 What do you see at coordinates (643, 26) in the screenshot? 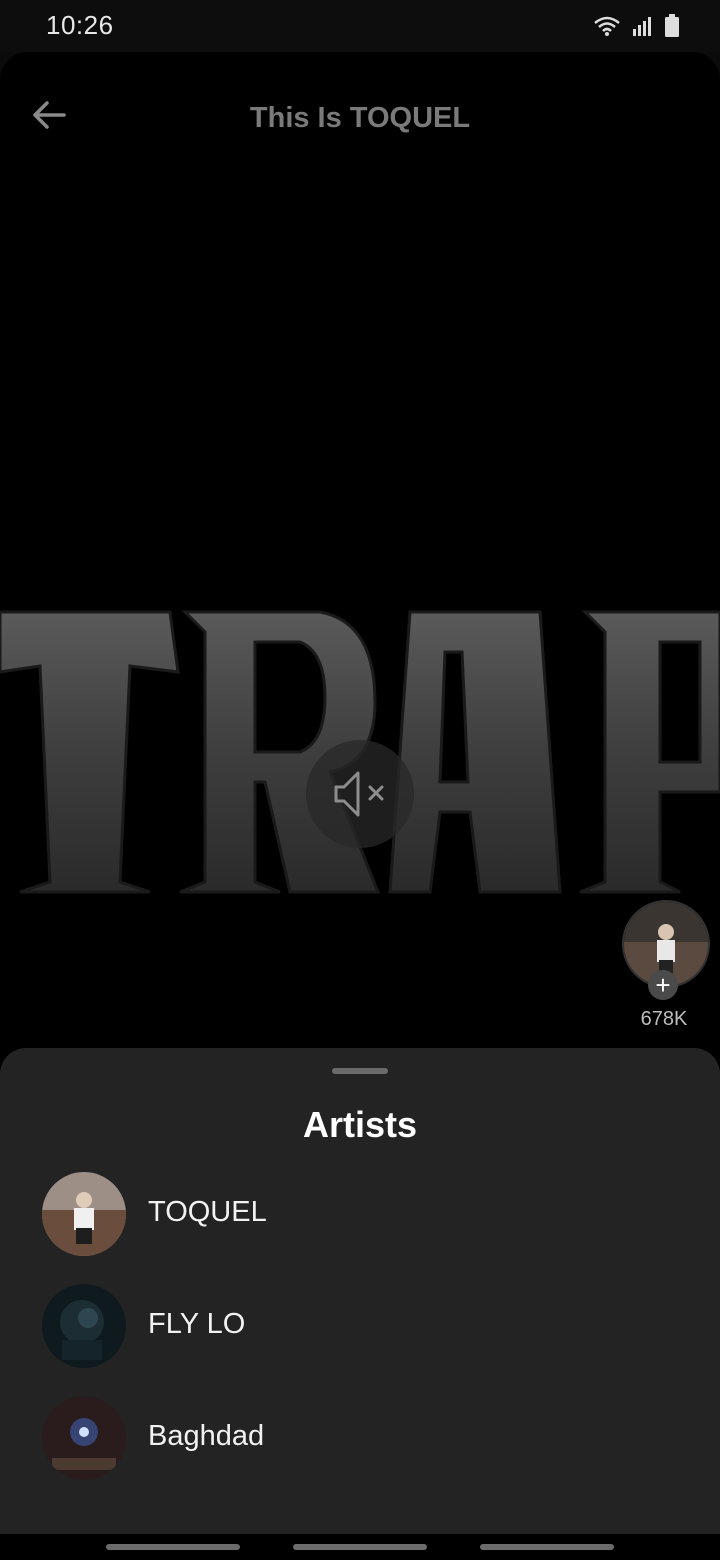
I see `signal-icon` at bounding box center [643, 26].